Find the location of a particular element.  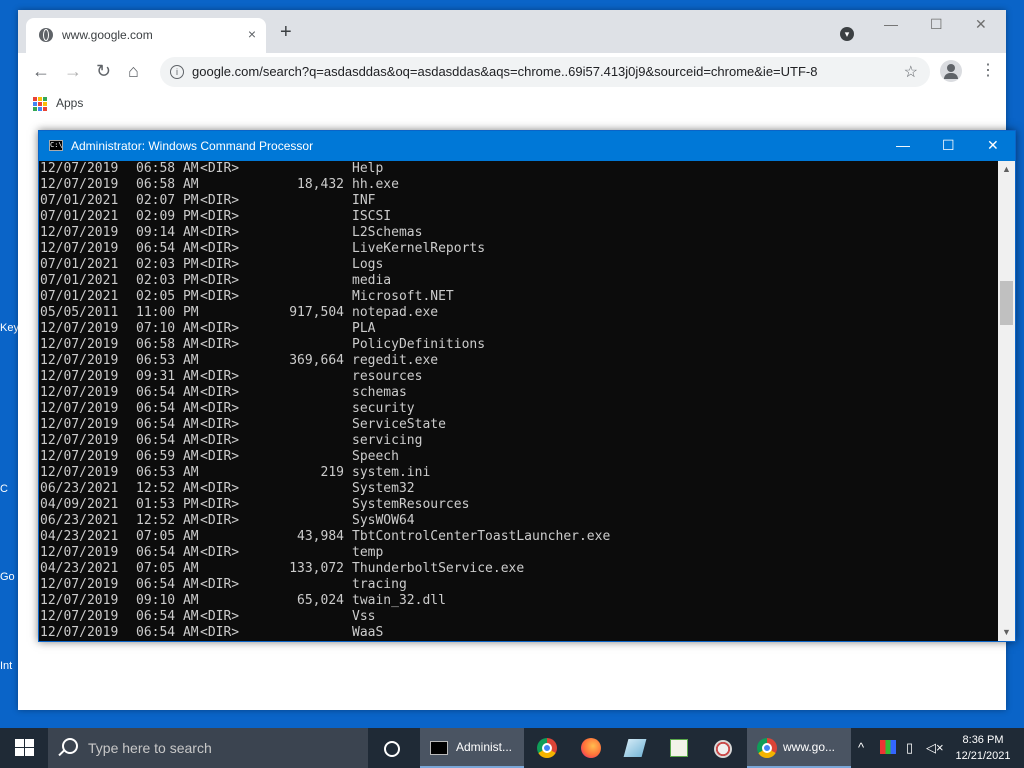

system-clock: 8:36 PM 12/21/2021 is located at coordinates (983, 748).